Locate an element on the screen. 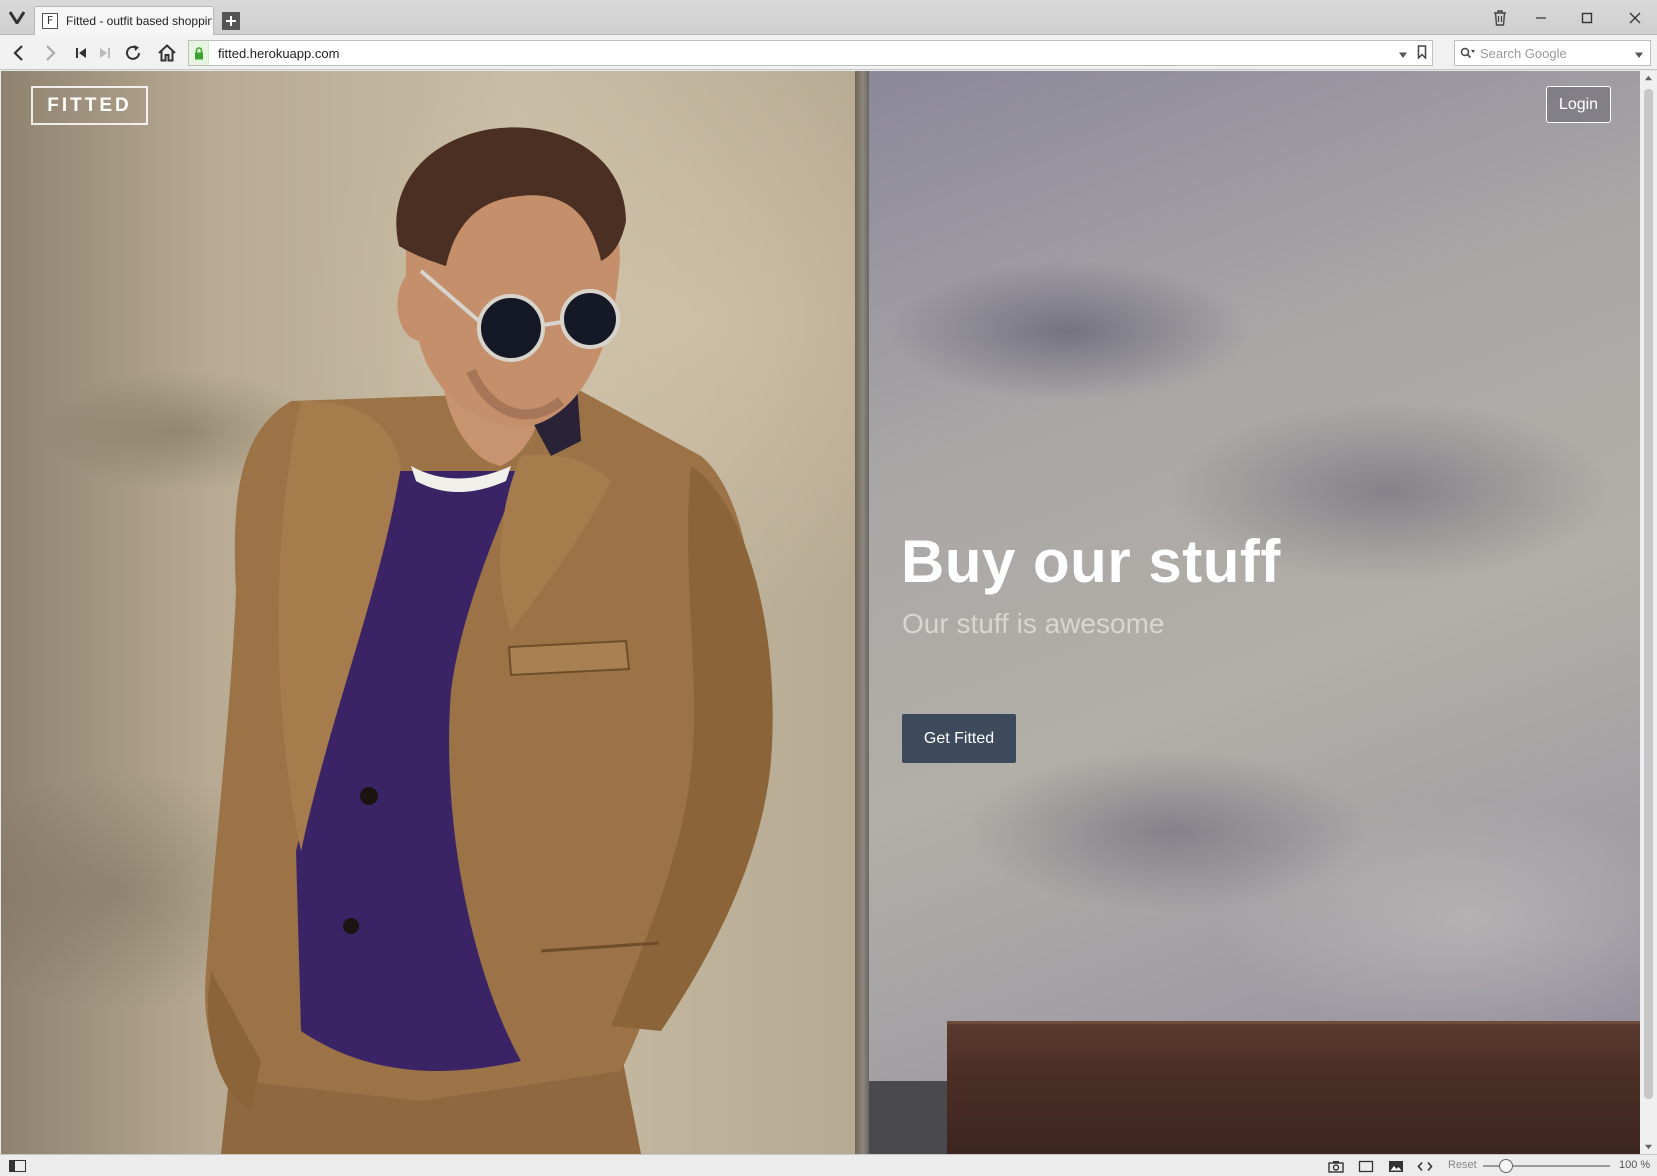 The image size is (1657, 1176). site-logo: FITTED is located at coordinates (89, 105).